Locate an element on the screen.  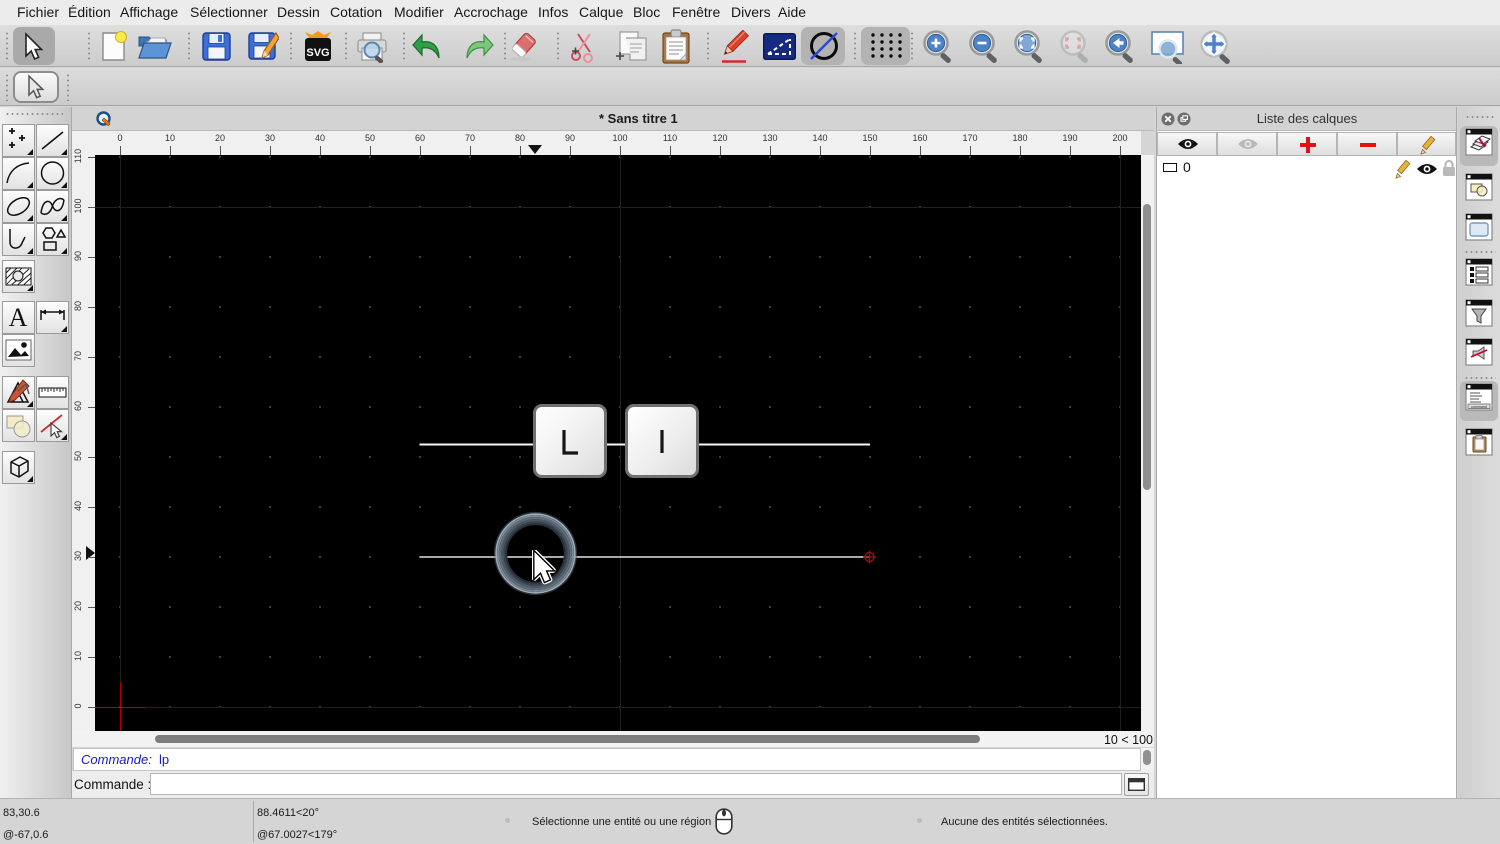
svg-text: command is located at coordinates (1479, 407).